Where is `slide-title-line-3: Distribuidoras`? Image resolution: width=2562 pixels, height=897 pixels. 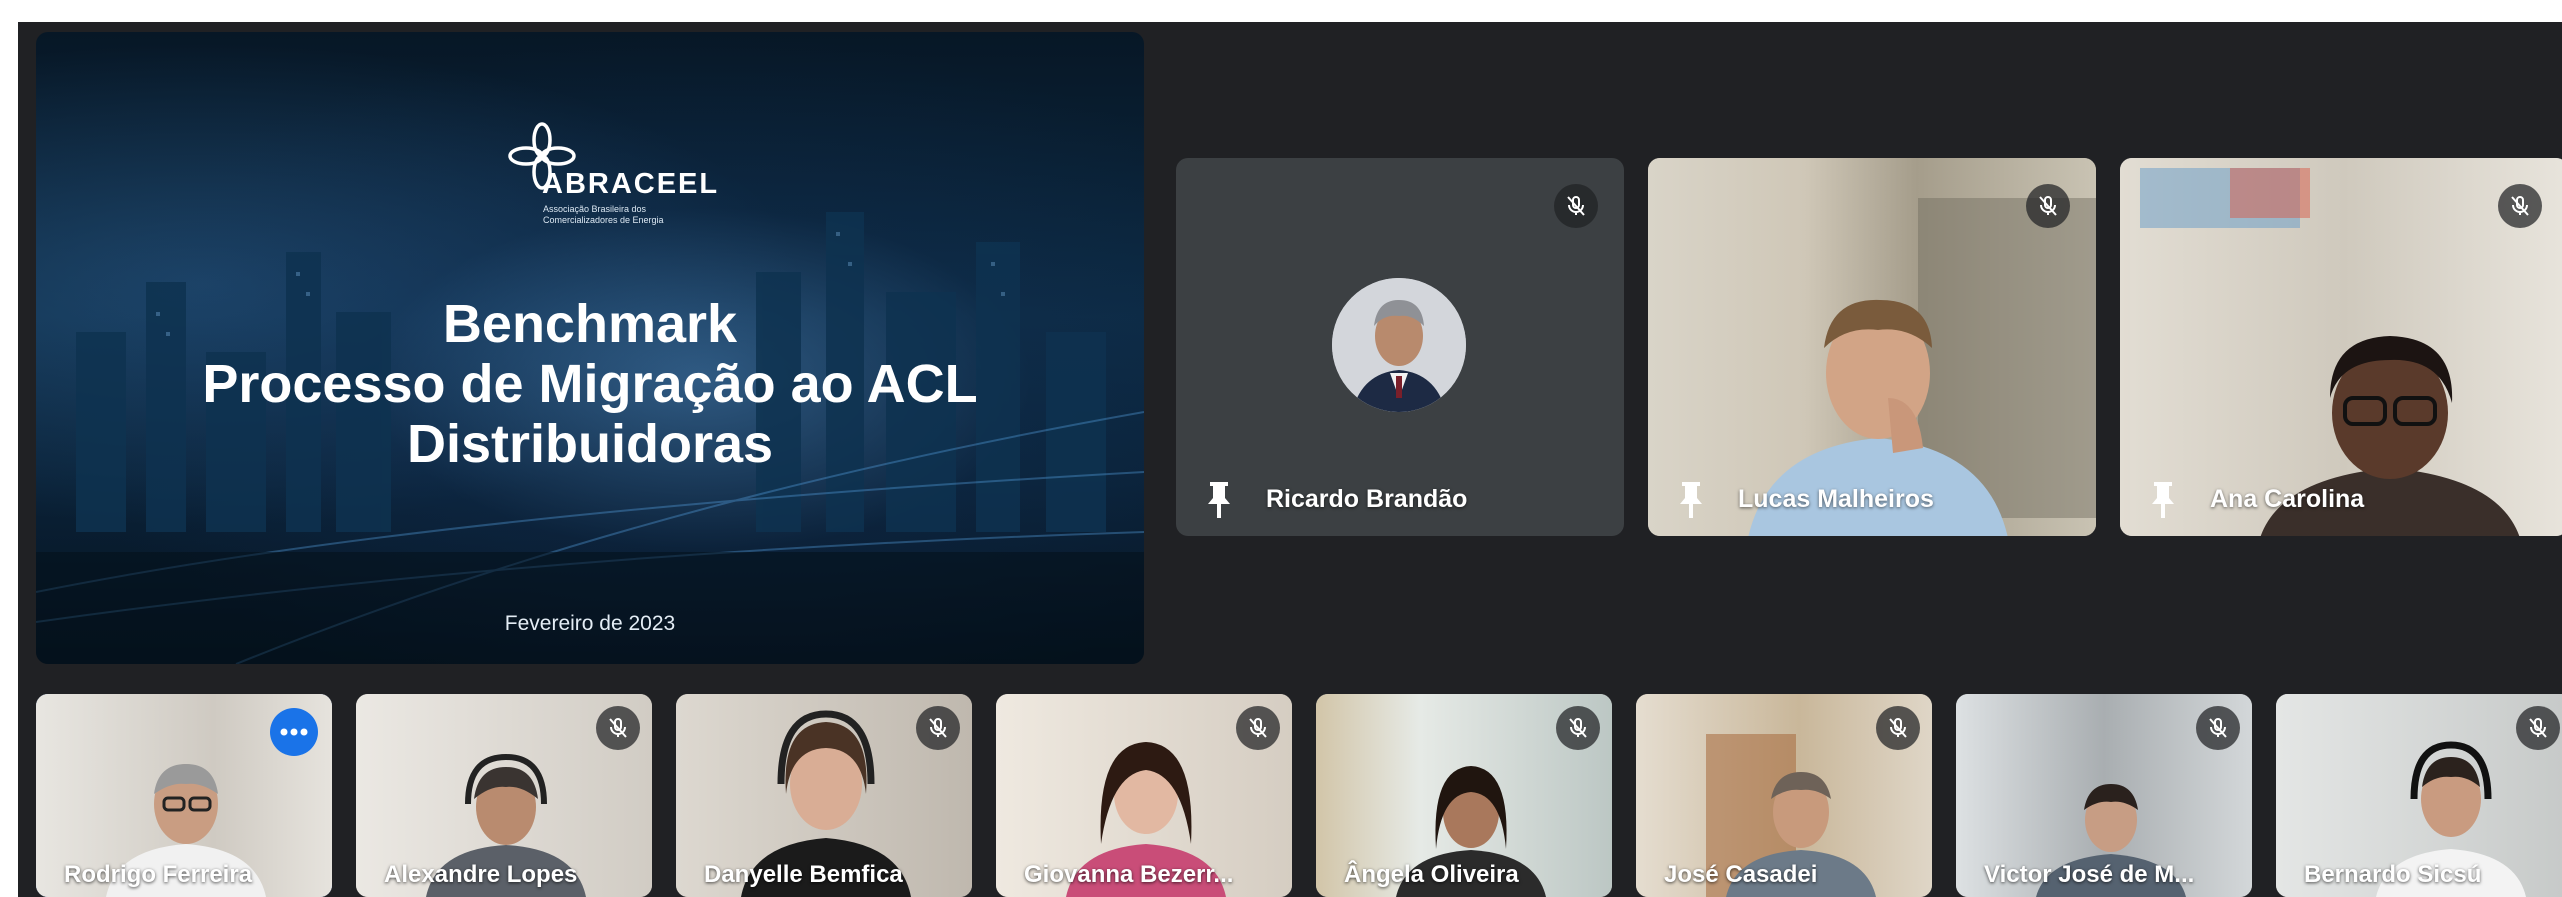 slide-title-line-3: Distribuidoras is located at coordinates (590, 444).